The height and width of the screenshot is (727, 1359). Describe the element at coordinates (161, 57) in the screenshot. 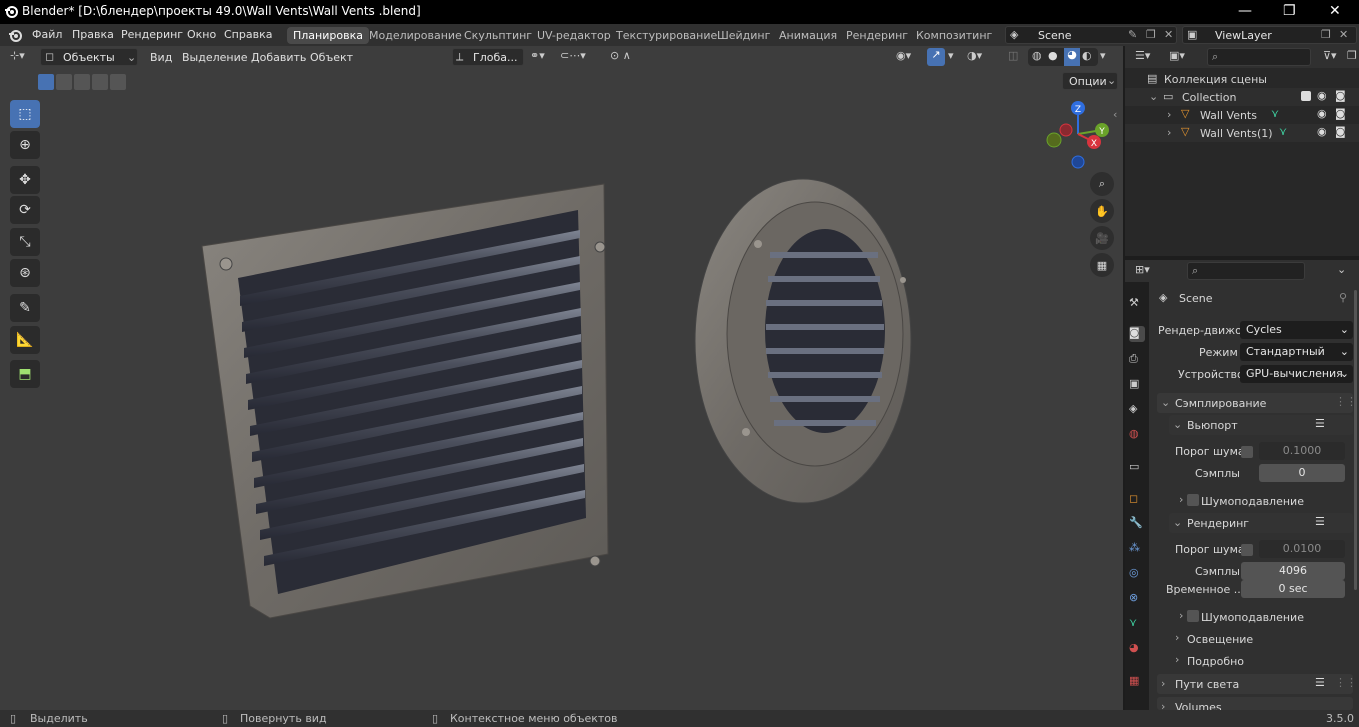

I see `viewport-menu-view: Вид` at that location.